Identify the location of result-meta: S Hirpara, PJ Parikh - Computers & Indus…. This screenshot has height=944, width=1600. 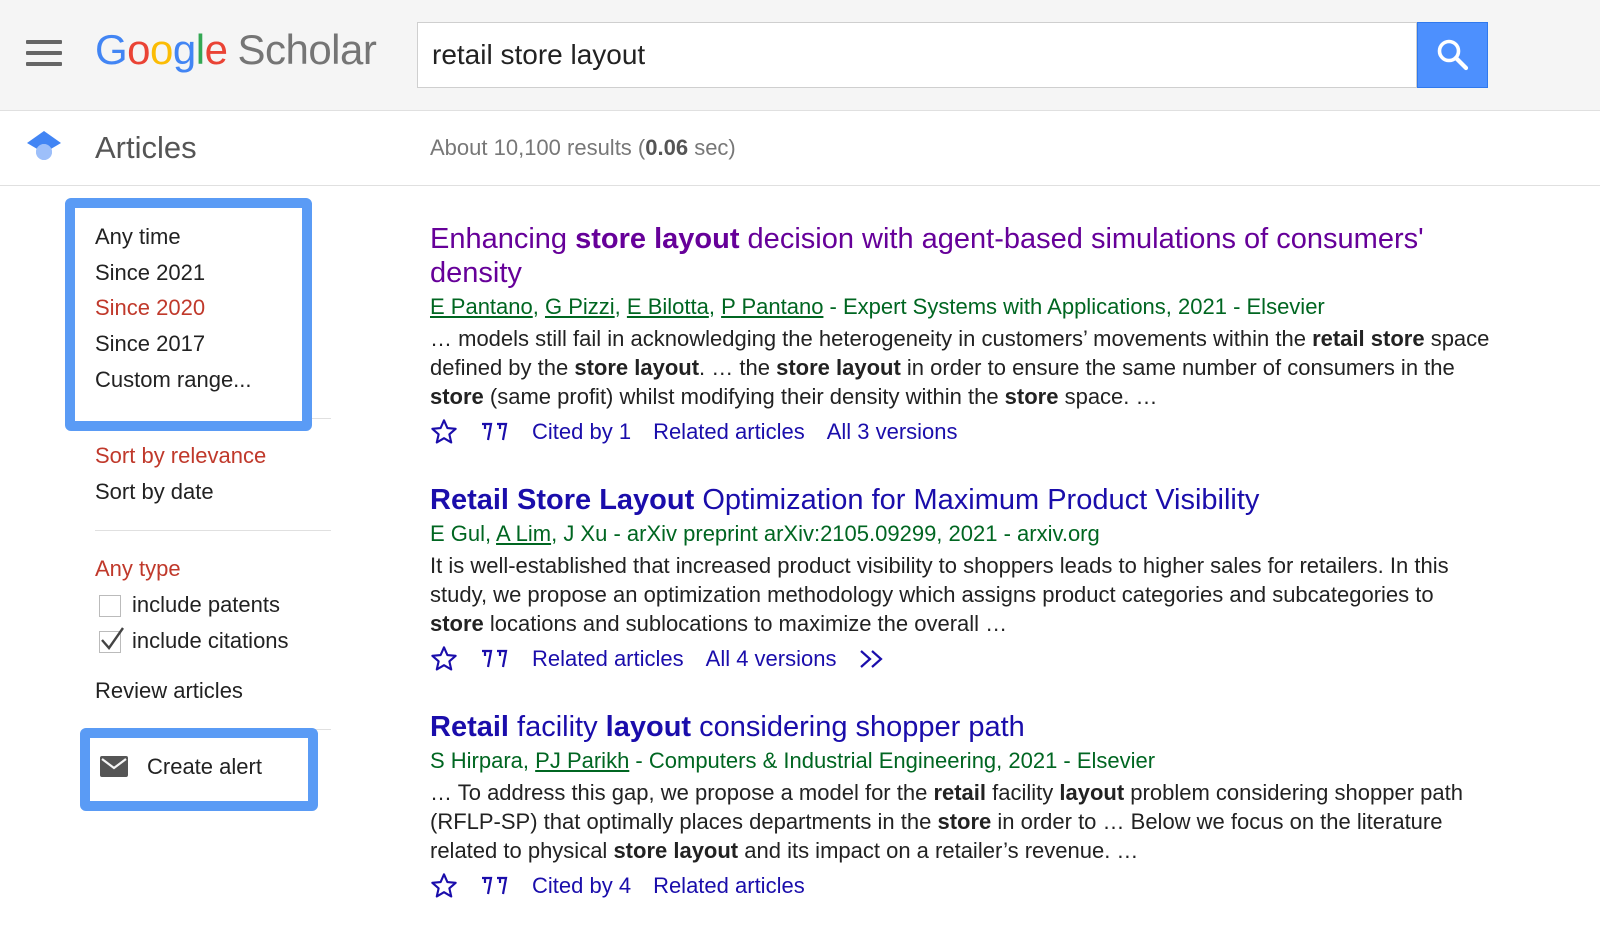
(793, 760).